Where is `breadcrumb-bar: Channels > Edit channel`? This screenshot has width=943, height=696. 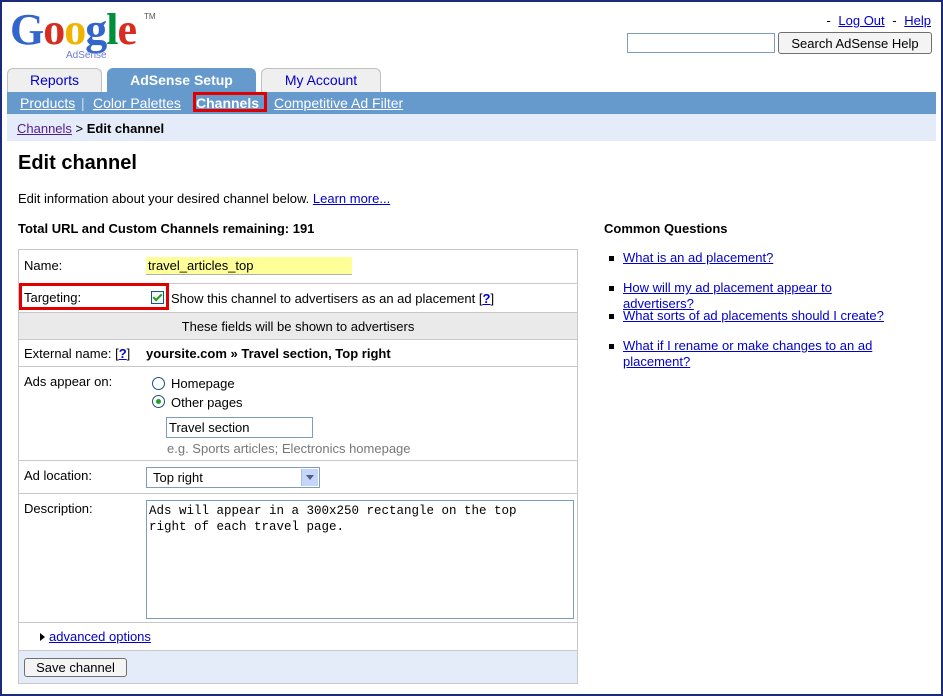 breadcrumb-bar: Channels > Edit channel is located at coordinates (471, 127).